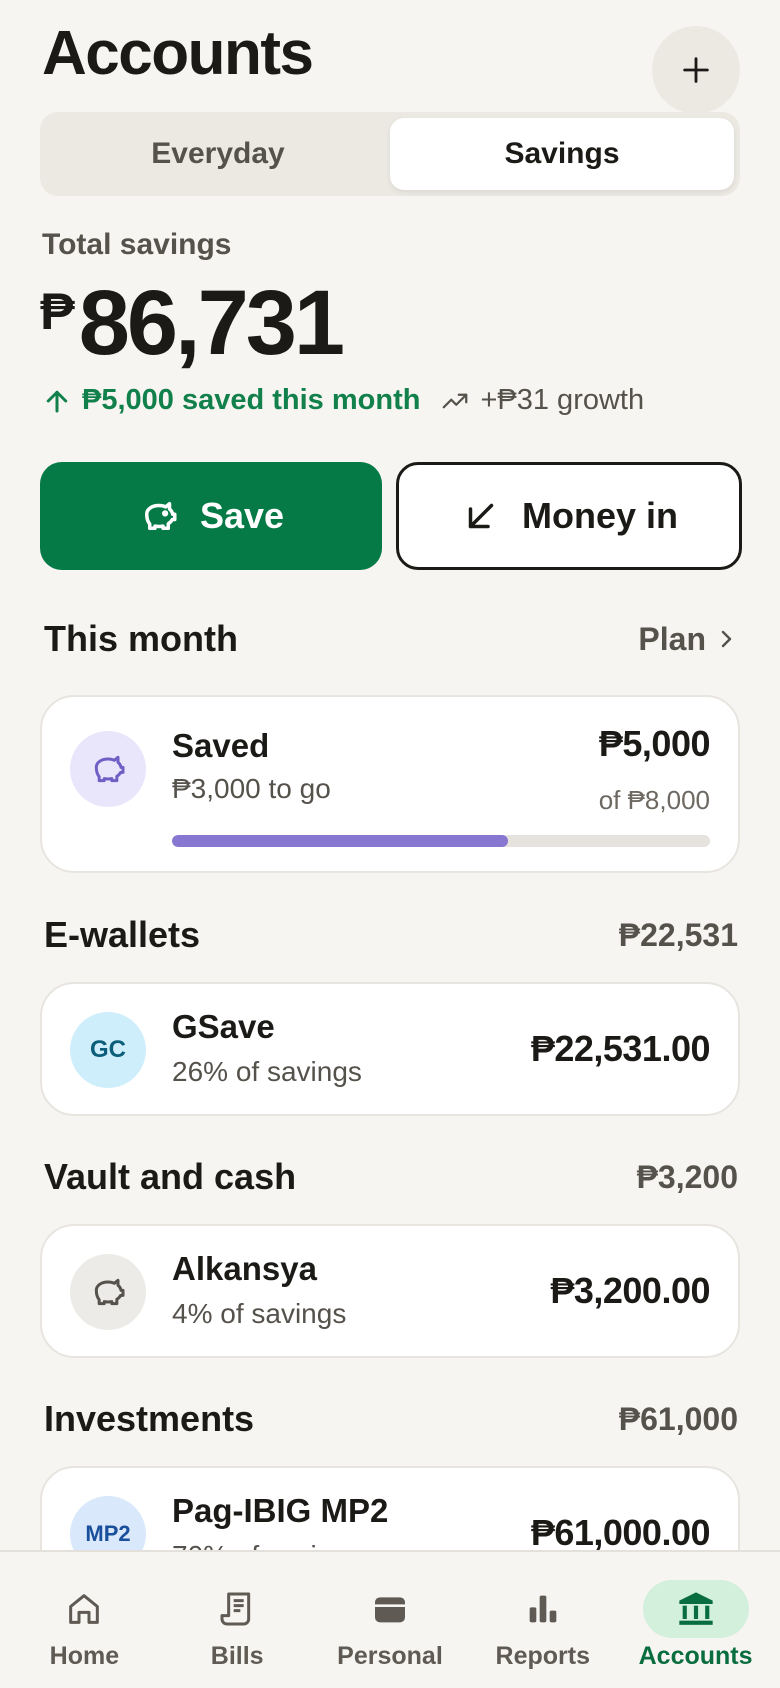 The height and width of the screenshot is (1688, 780). I want to click on saved-progress-card: Saved ₱3,000 to go ₱5,000 of ₱8,000, so click(390, 784).